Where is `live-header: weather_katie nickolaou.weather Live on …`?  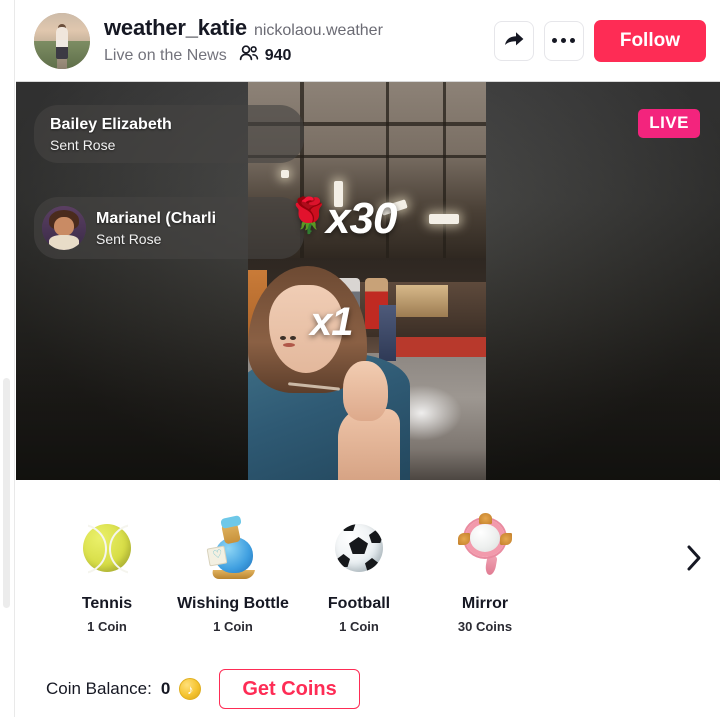
live-header: weather_katie nickolaou.weather Live on … is located at coordinates (368, 40).